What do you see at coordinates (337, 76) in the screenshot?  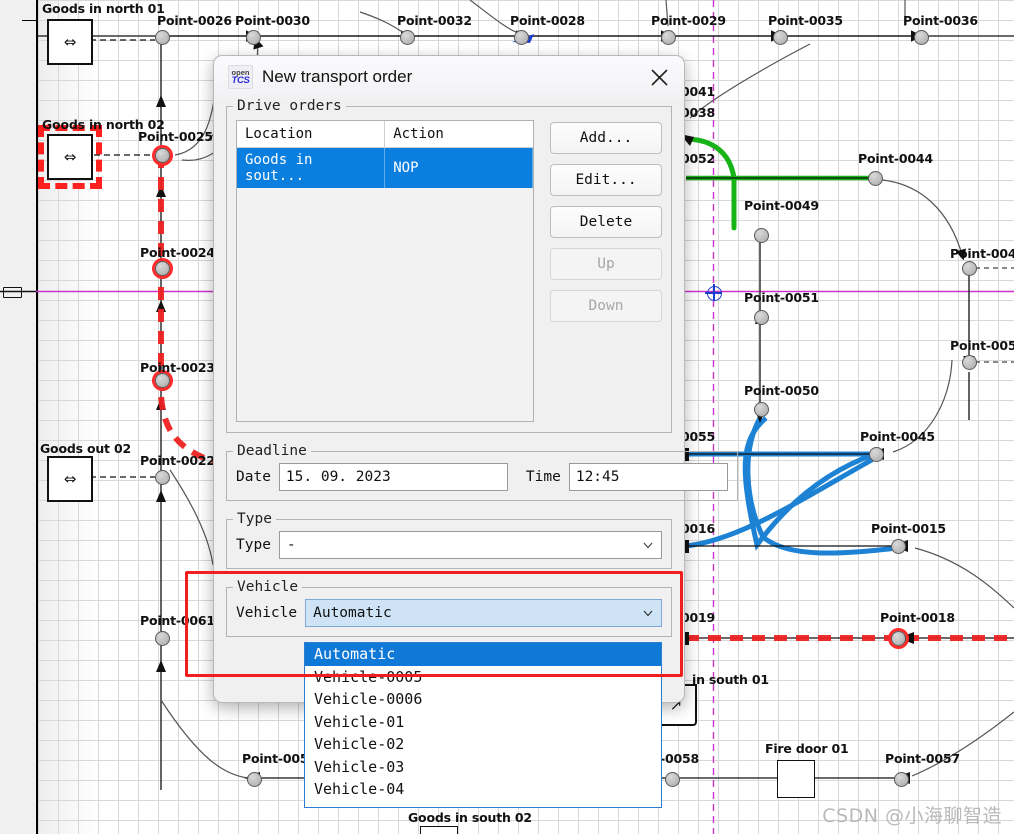 I see `dialog-title: New transport order` at bounding box center [337, 76].